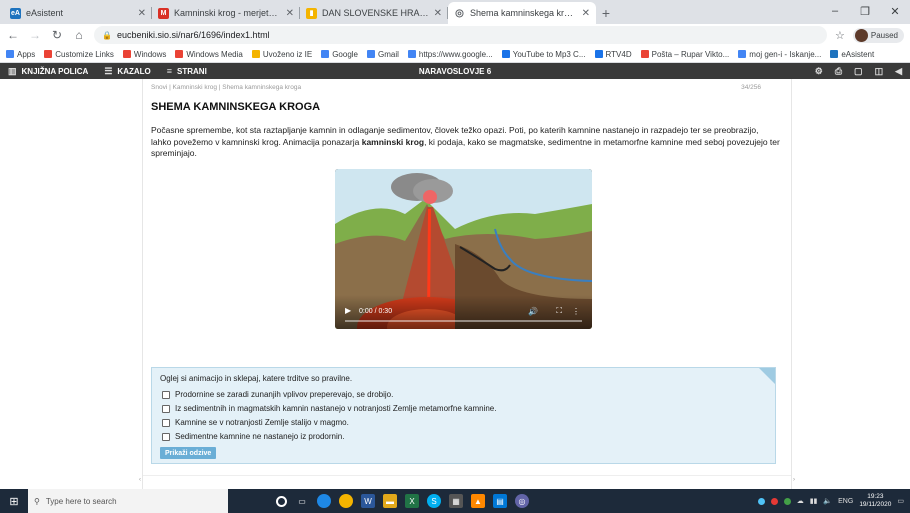 The width and height of the screenshot is (910, 513). What do you see at coordinates (840, 35) in the screenshot?
I see `bookmark-star-icon: ☆` at bounding box center [840, 35].